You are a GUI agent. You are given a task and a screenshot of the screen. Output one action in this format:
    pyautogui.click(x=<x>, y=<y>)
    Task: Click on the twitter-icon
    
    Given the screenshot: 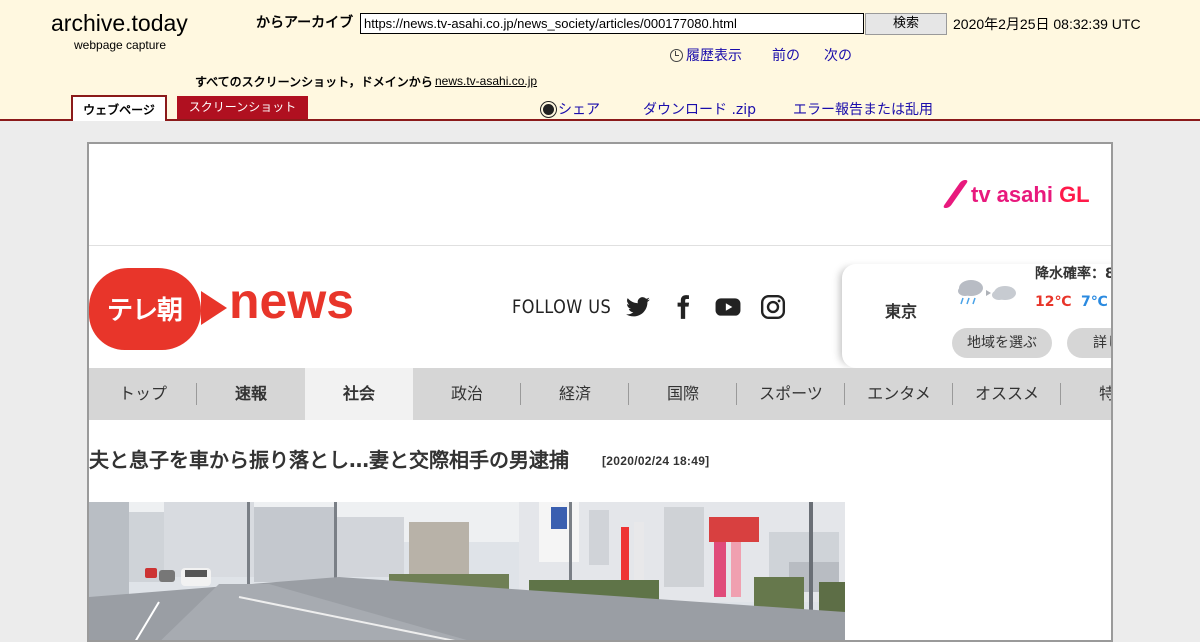 What is the action you would take?
    pyautogui.click(x=638, y=307)
    